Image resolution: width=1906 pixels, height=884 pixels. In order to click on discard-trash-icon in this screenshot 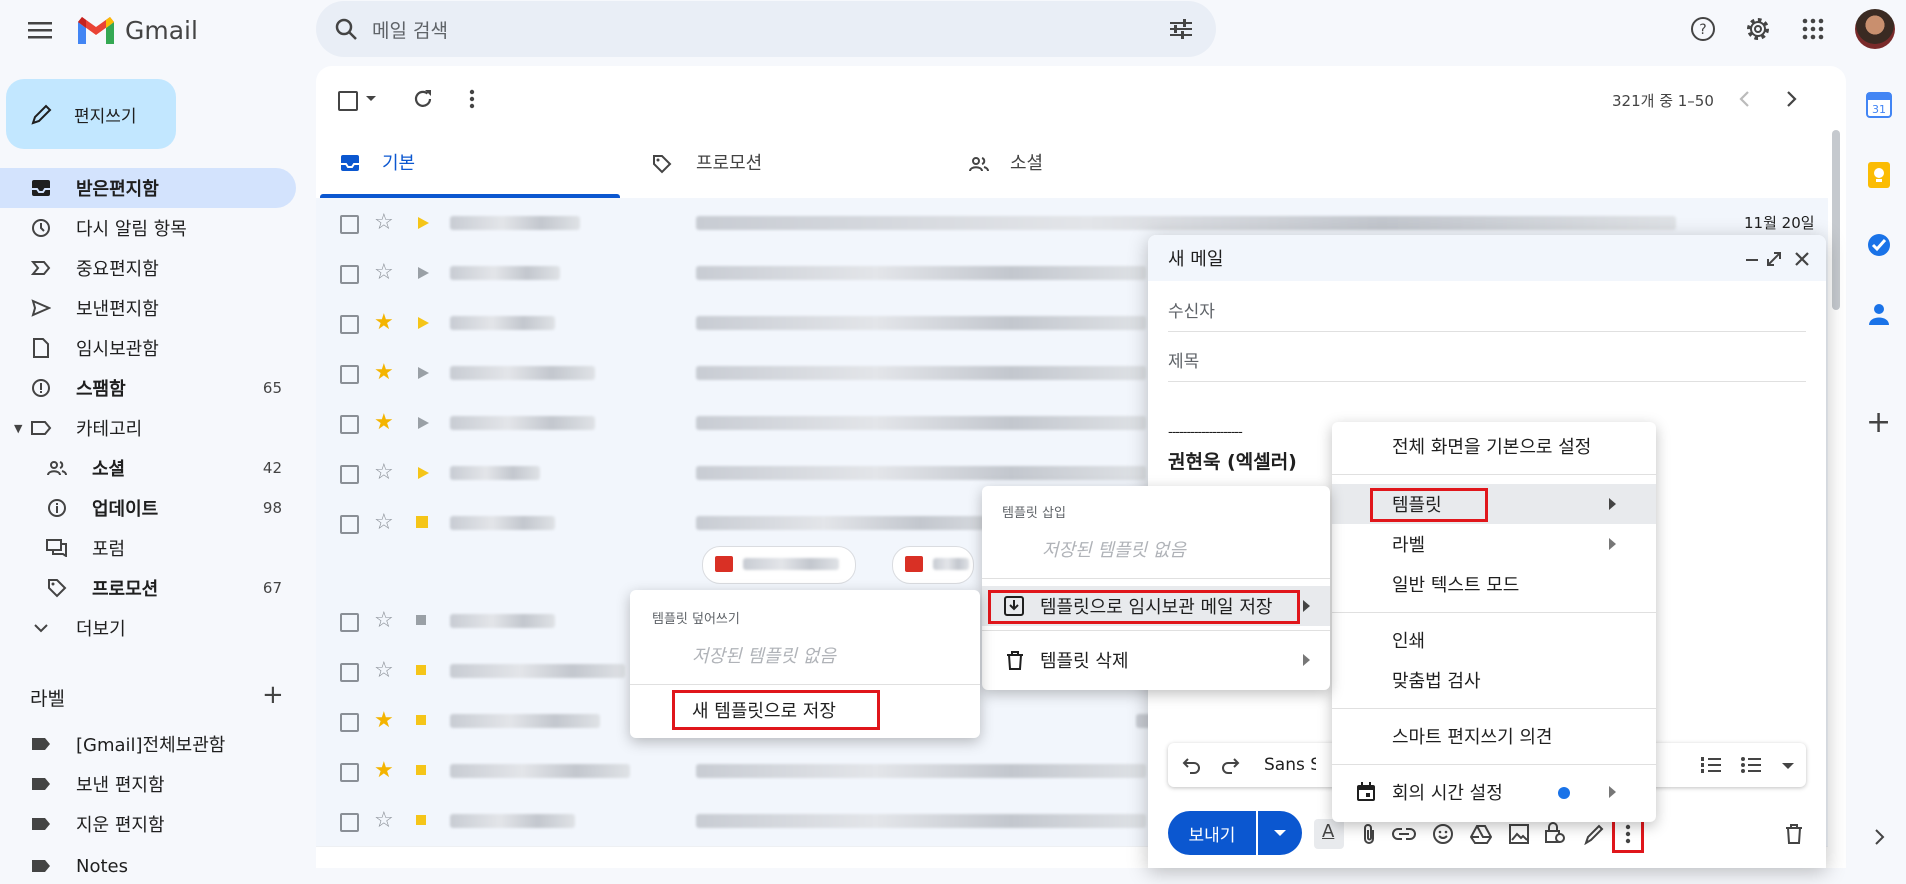, I will do `click(1794, 834)`.